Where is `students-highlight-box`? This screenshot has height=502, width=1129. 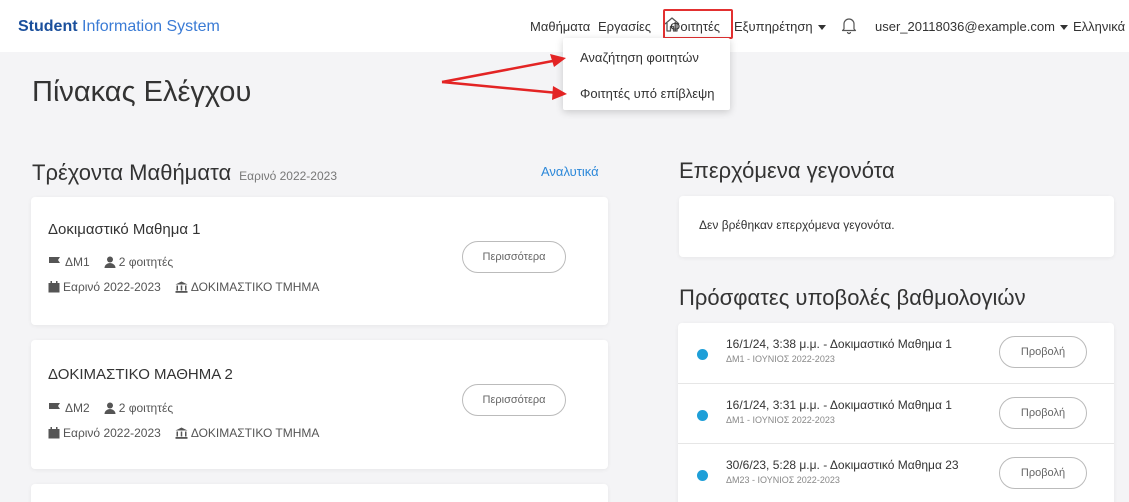
students-highlight-box is located at coordinates (698, 24).